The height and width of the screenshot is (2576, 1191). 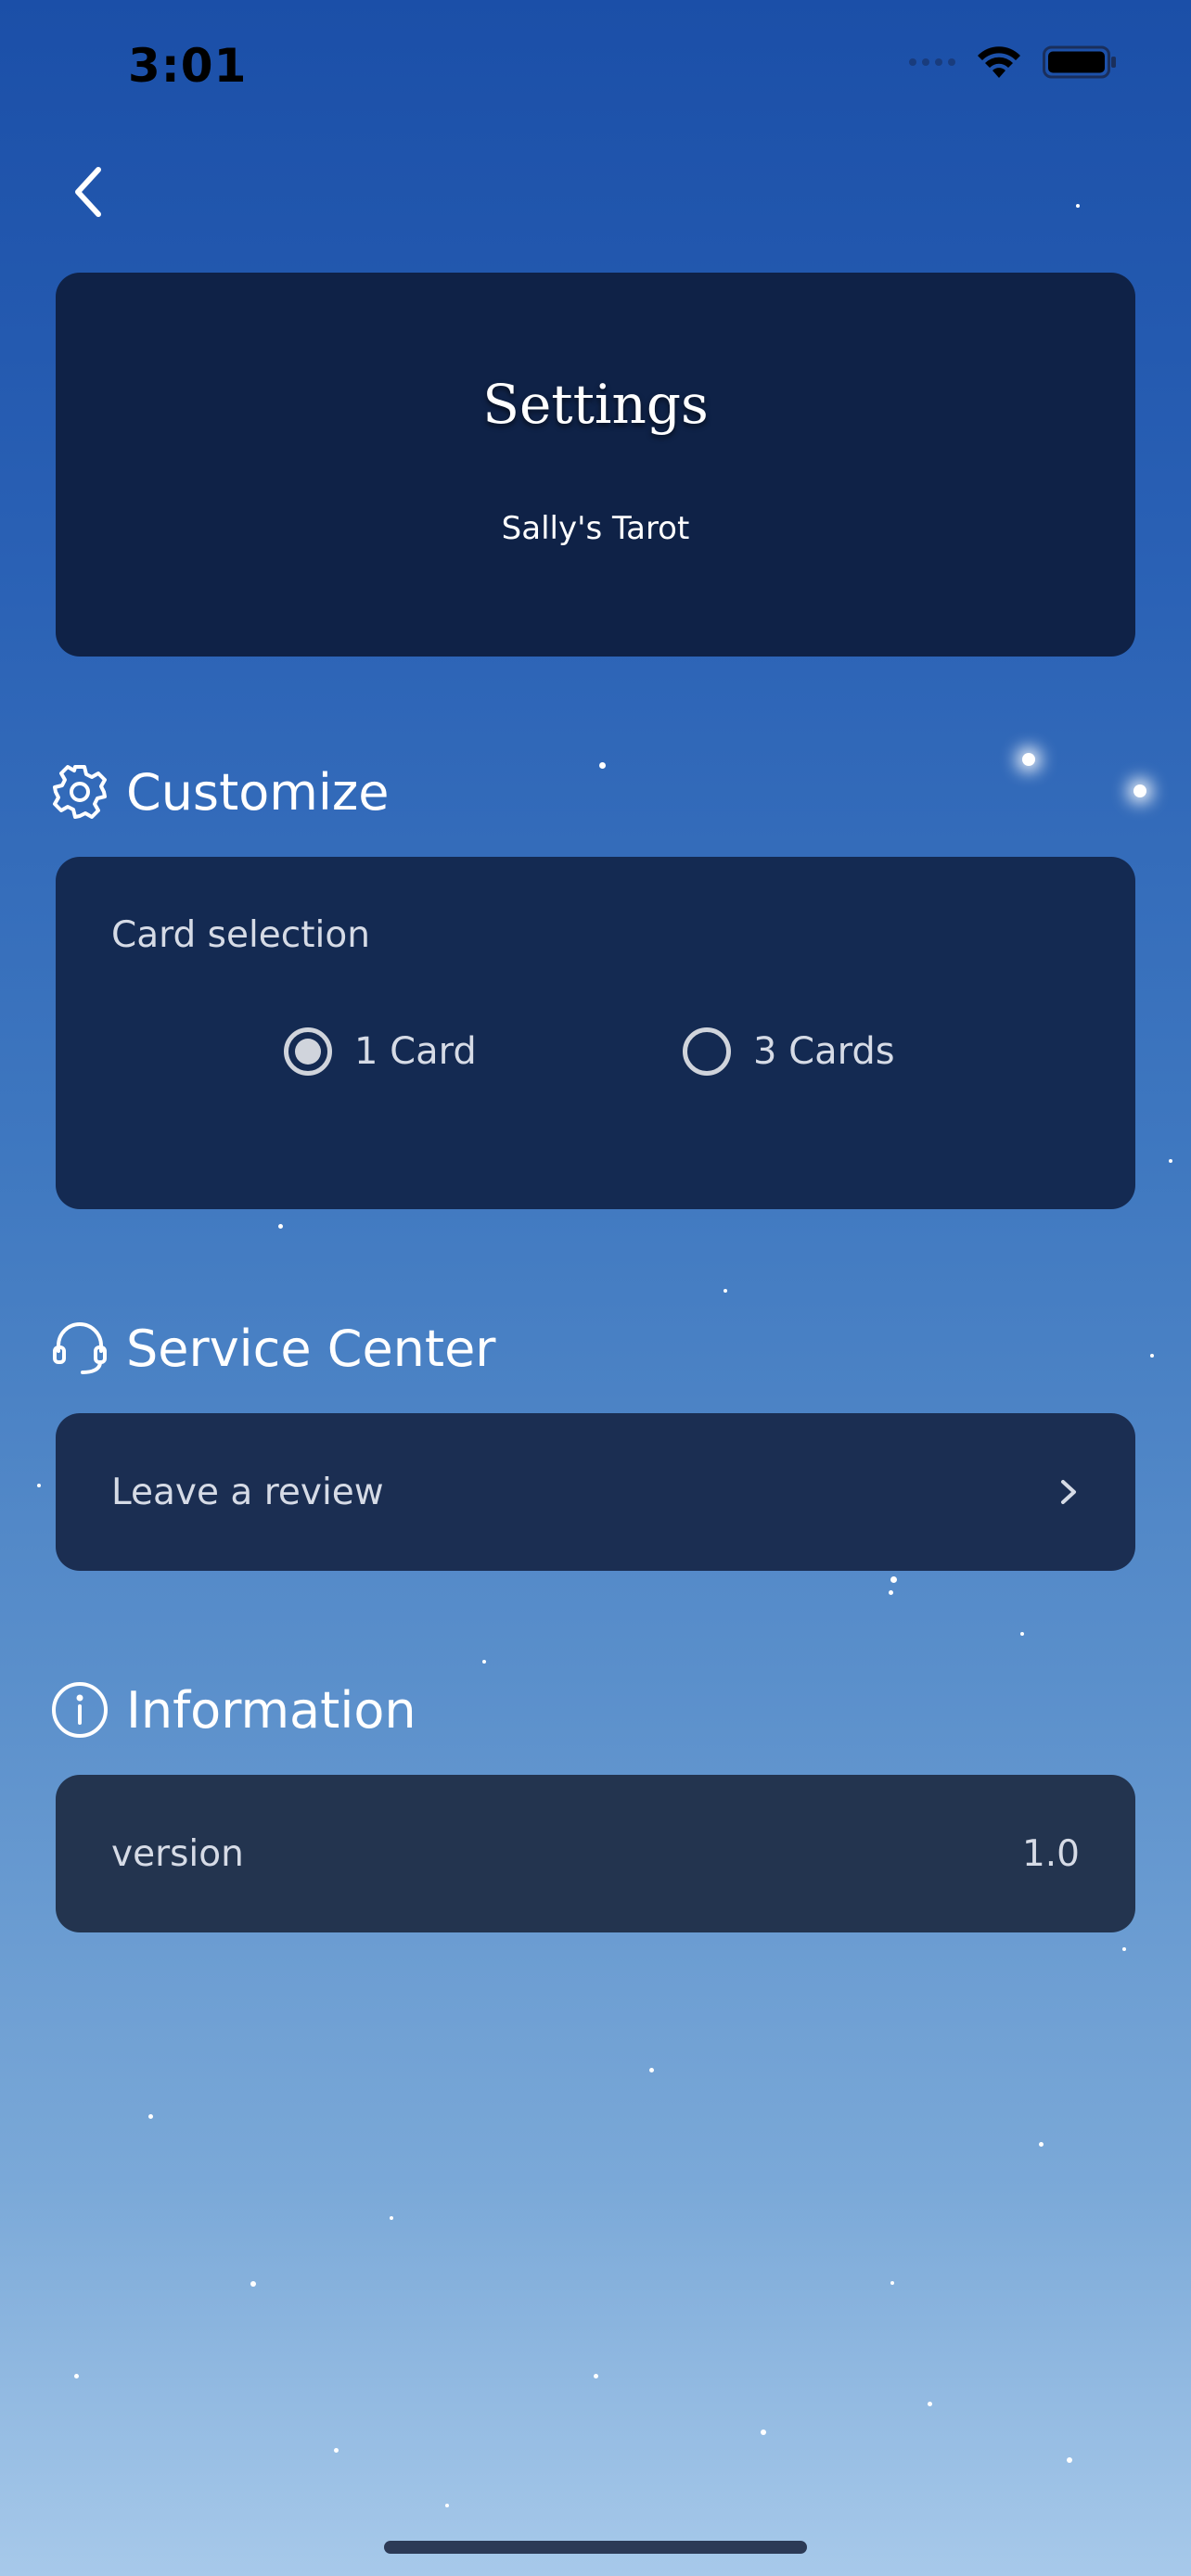 What do you see at coordinates (79, 1710) in the screenshot?
I see `info-icon` at bounding box center [79, 1710].